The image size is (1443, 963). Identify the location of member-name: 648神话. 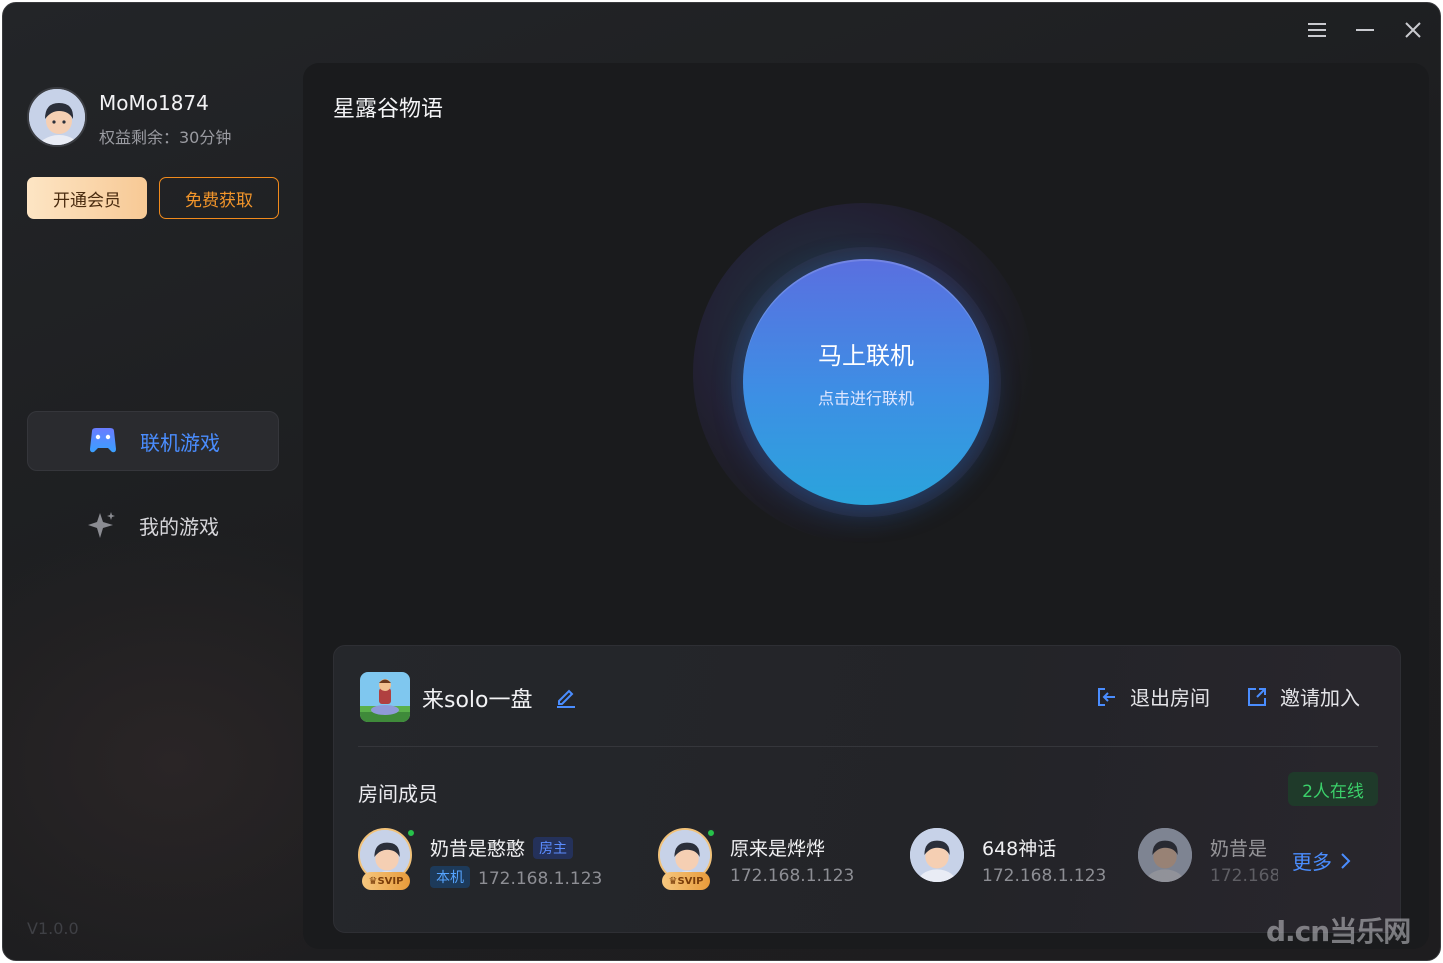
(1019, 849).